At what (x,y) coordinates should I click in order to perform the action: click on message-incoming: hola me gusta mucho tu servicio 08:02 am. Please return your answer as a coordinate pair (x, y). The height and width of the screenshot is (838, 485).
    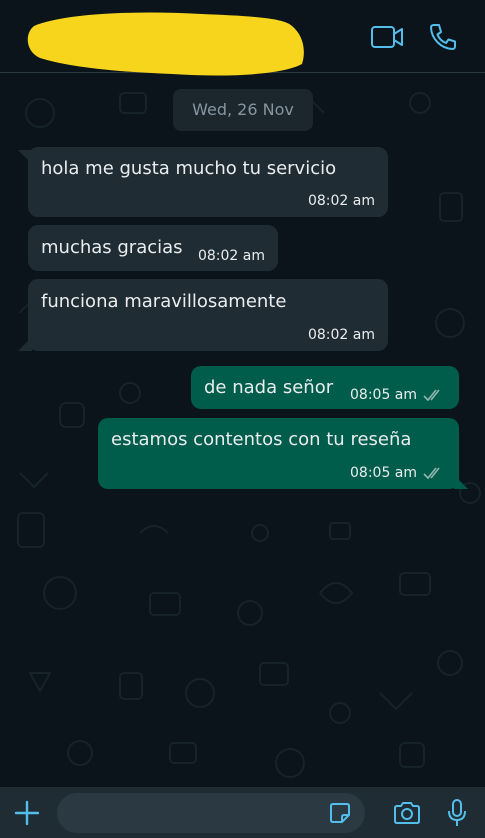
    Looking at the image, I should click on (208, 182).